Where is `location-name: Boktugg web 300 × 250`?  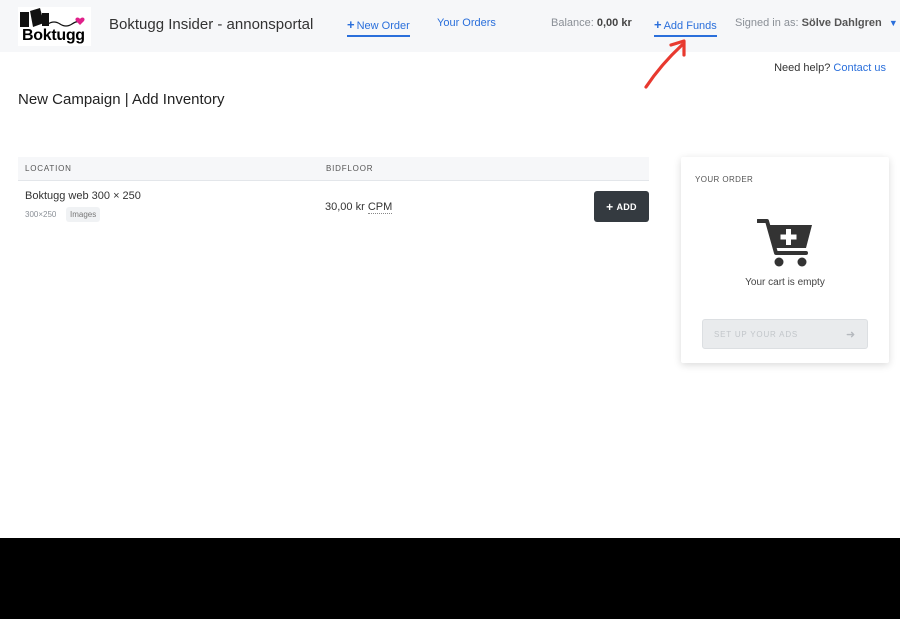 location-name: Boktugg web 300 × 250 is located at coordinates (83, 196).